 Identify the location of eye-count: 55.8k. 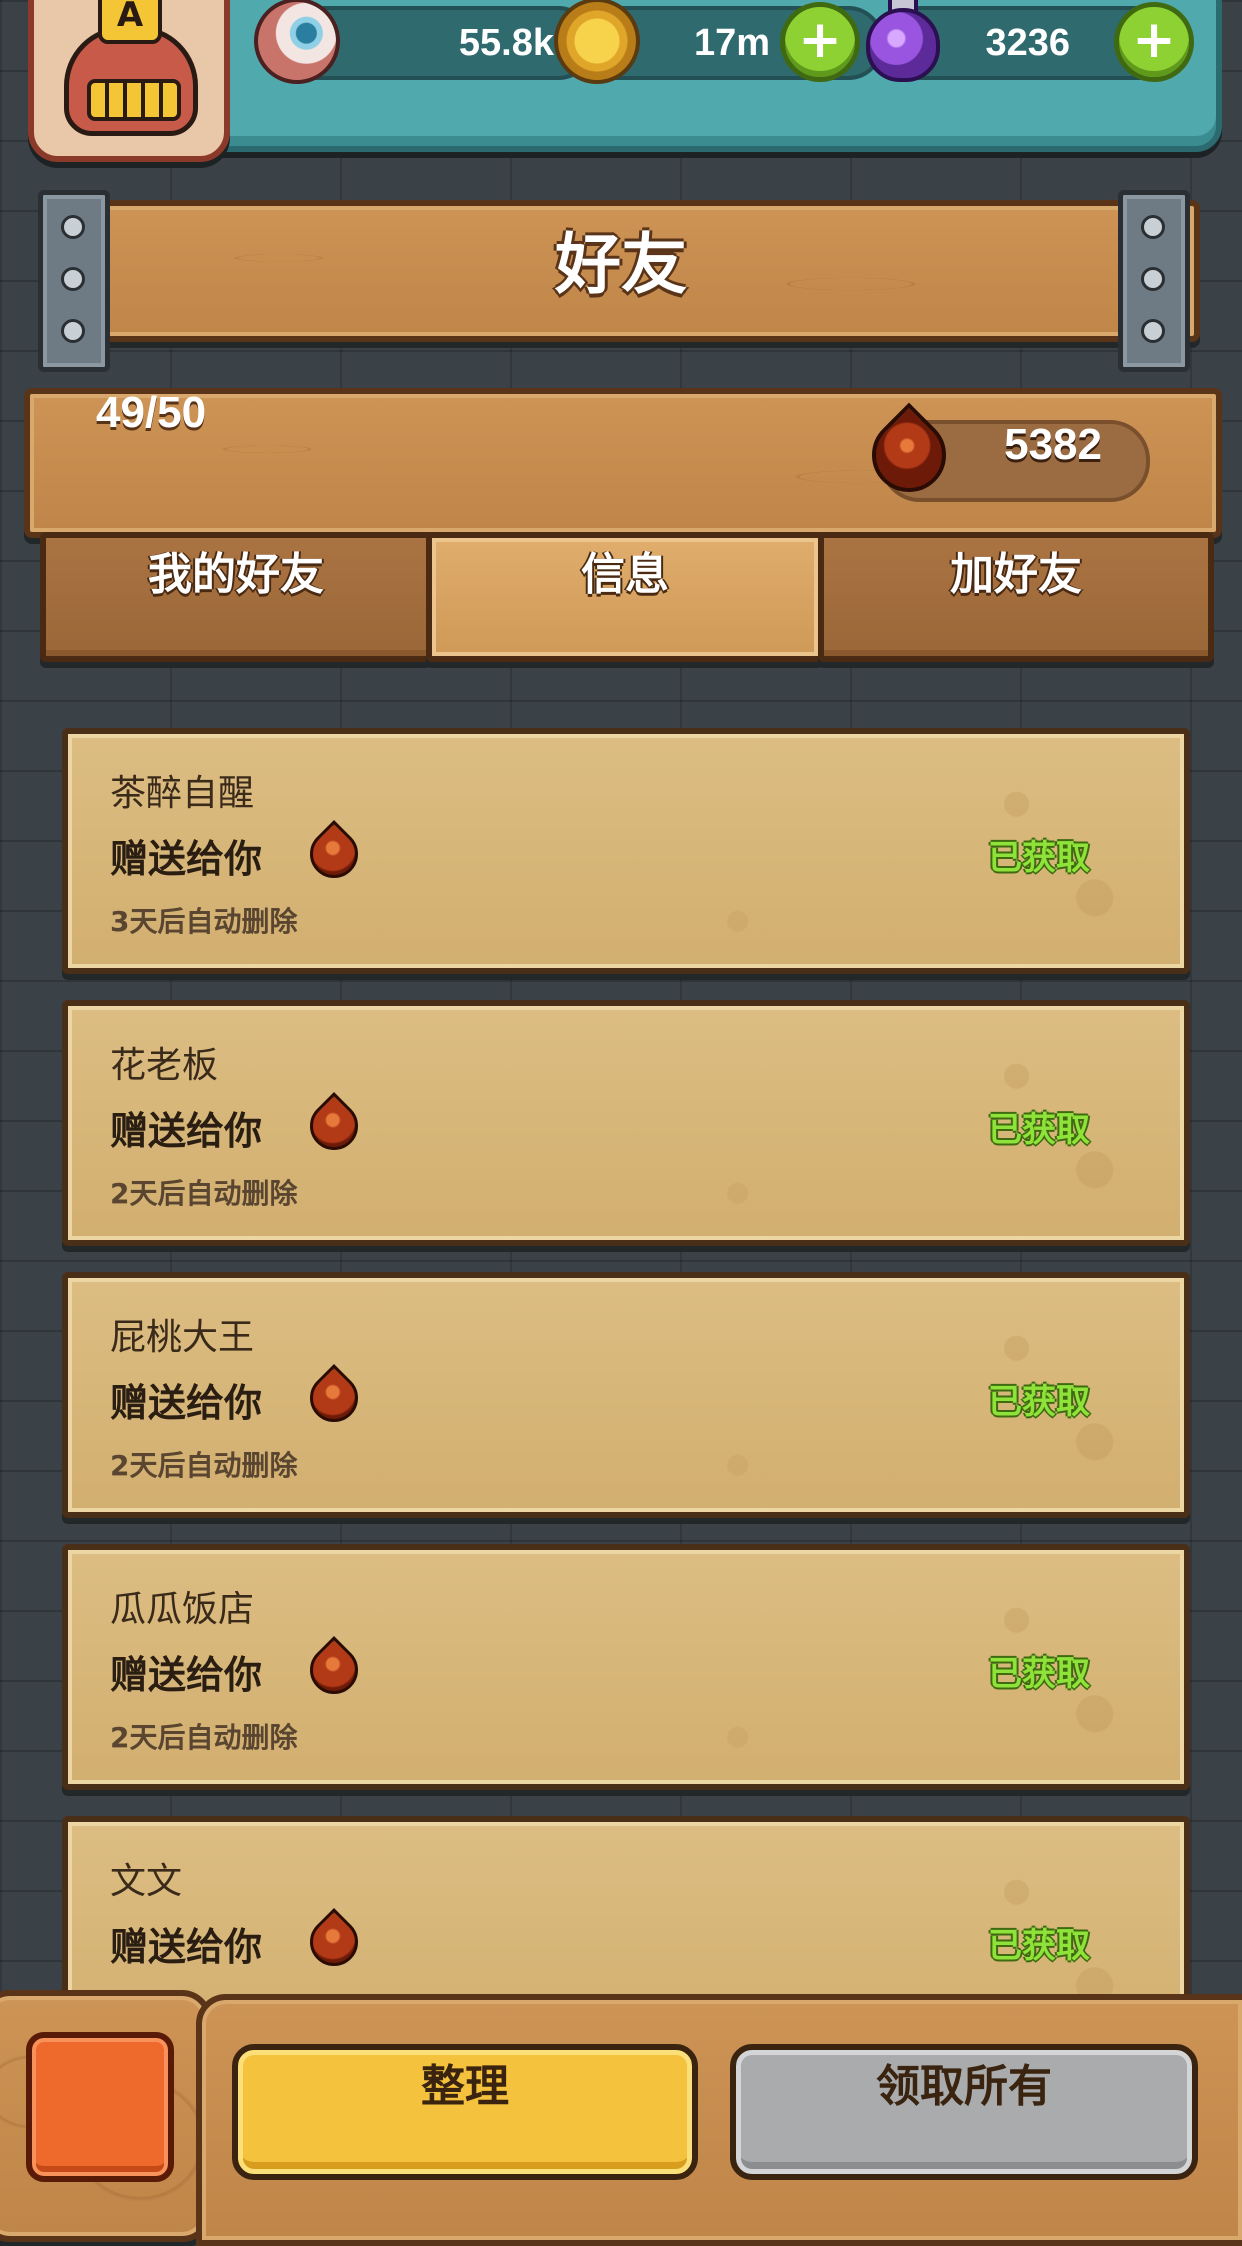
(506, 43).